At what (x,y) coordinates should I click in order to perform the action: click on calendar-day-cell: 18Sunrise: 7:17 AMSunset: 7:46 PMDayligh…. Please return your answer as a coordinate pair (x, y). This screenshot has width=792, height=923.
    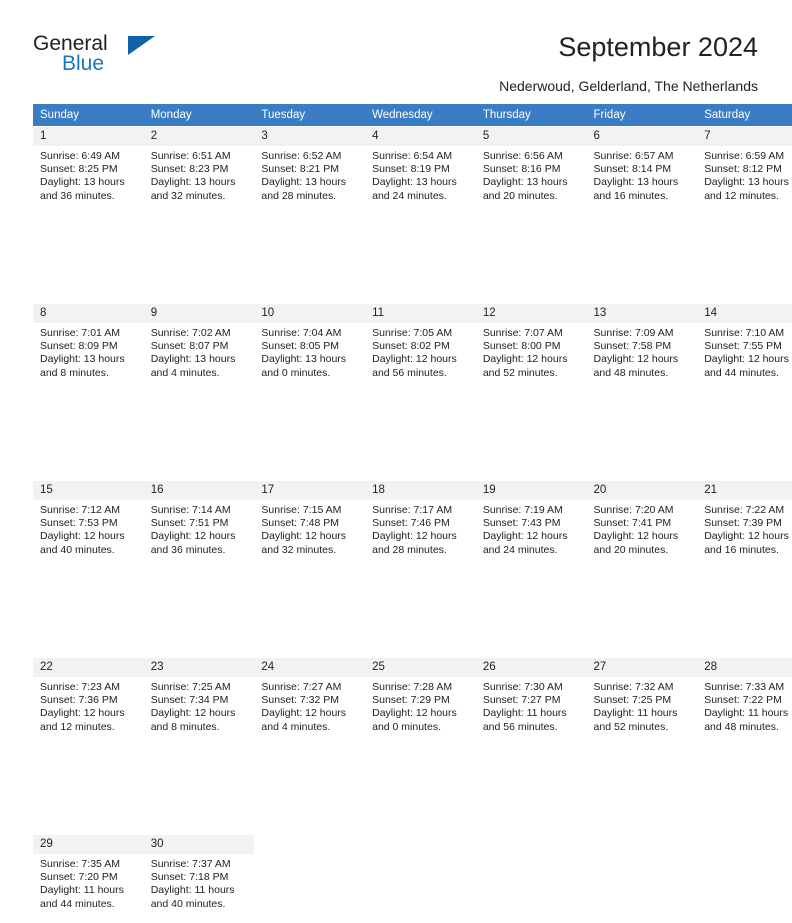
    Looking at the image, I should click on (420, 525).